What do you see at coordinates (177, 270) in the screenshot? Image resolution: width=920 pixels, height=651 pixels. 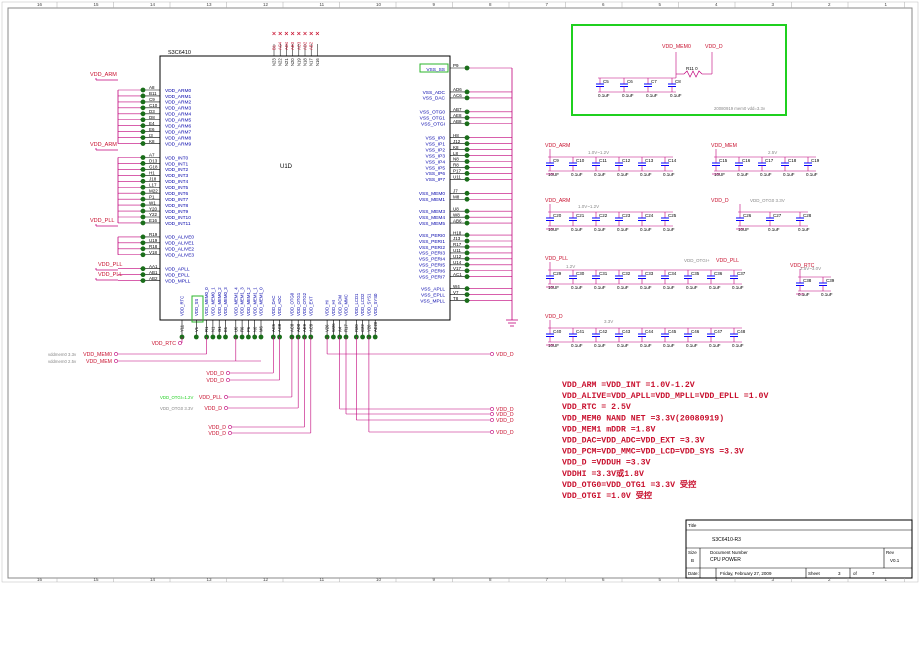 I see `pin-name: VDD_APLL` at bounding box center [177, 270].